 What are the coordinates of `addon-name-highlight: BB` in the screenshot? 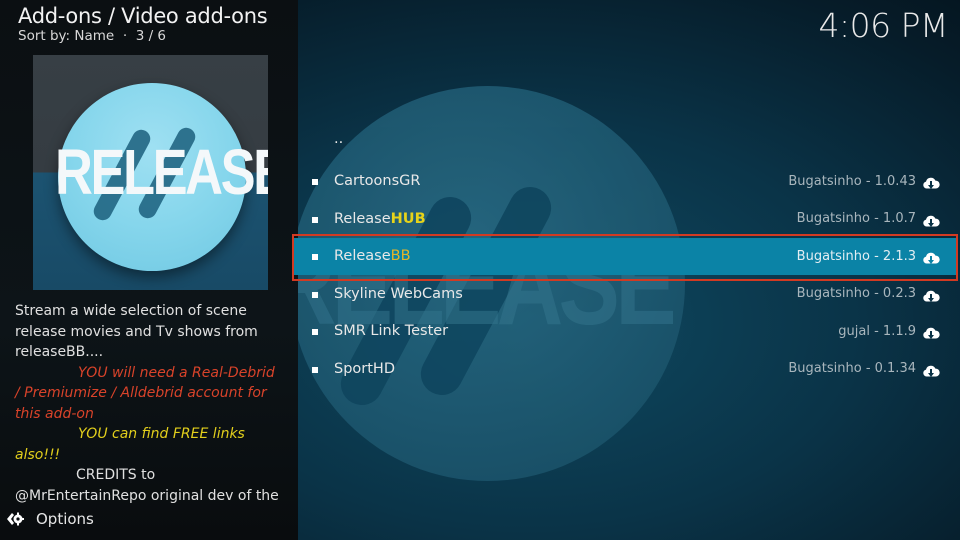 It's located at (400, 256).